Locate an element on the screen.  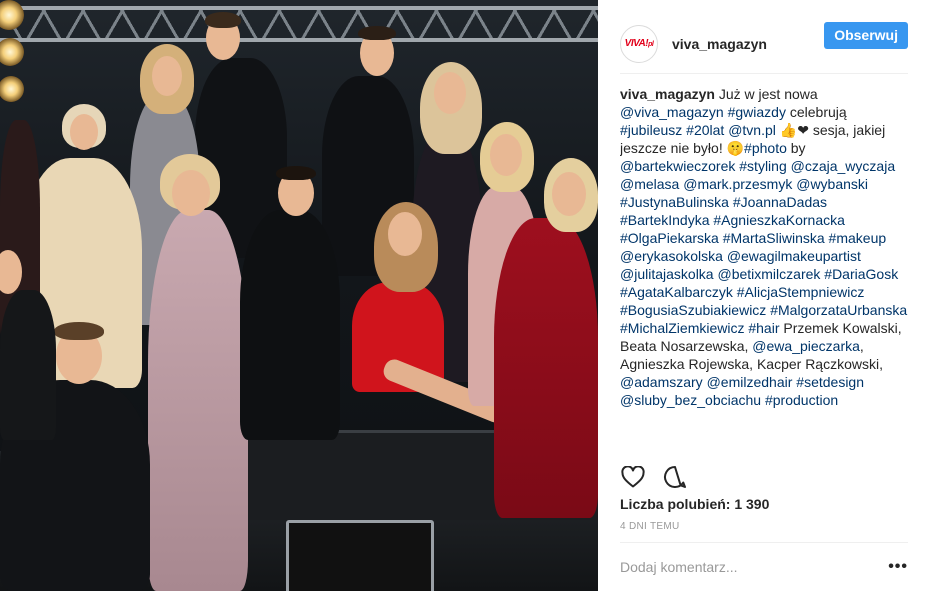
hashtag-link: #JustynaBulinska is located at coordinates (674, 202).